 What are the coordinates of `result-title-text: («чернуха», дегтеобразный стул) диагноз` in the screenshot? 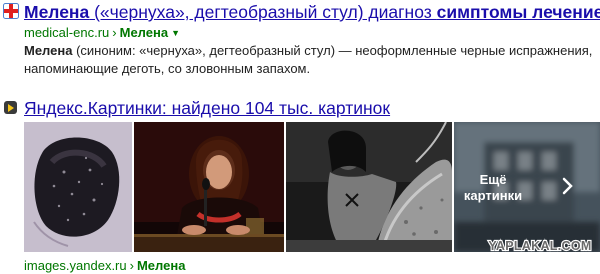 It's located at (263, 12).